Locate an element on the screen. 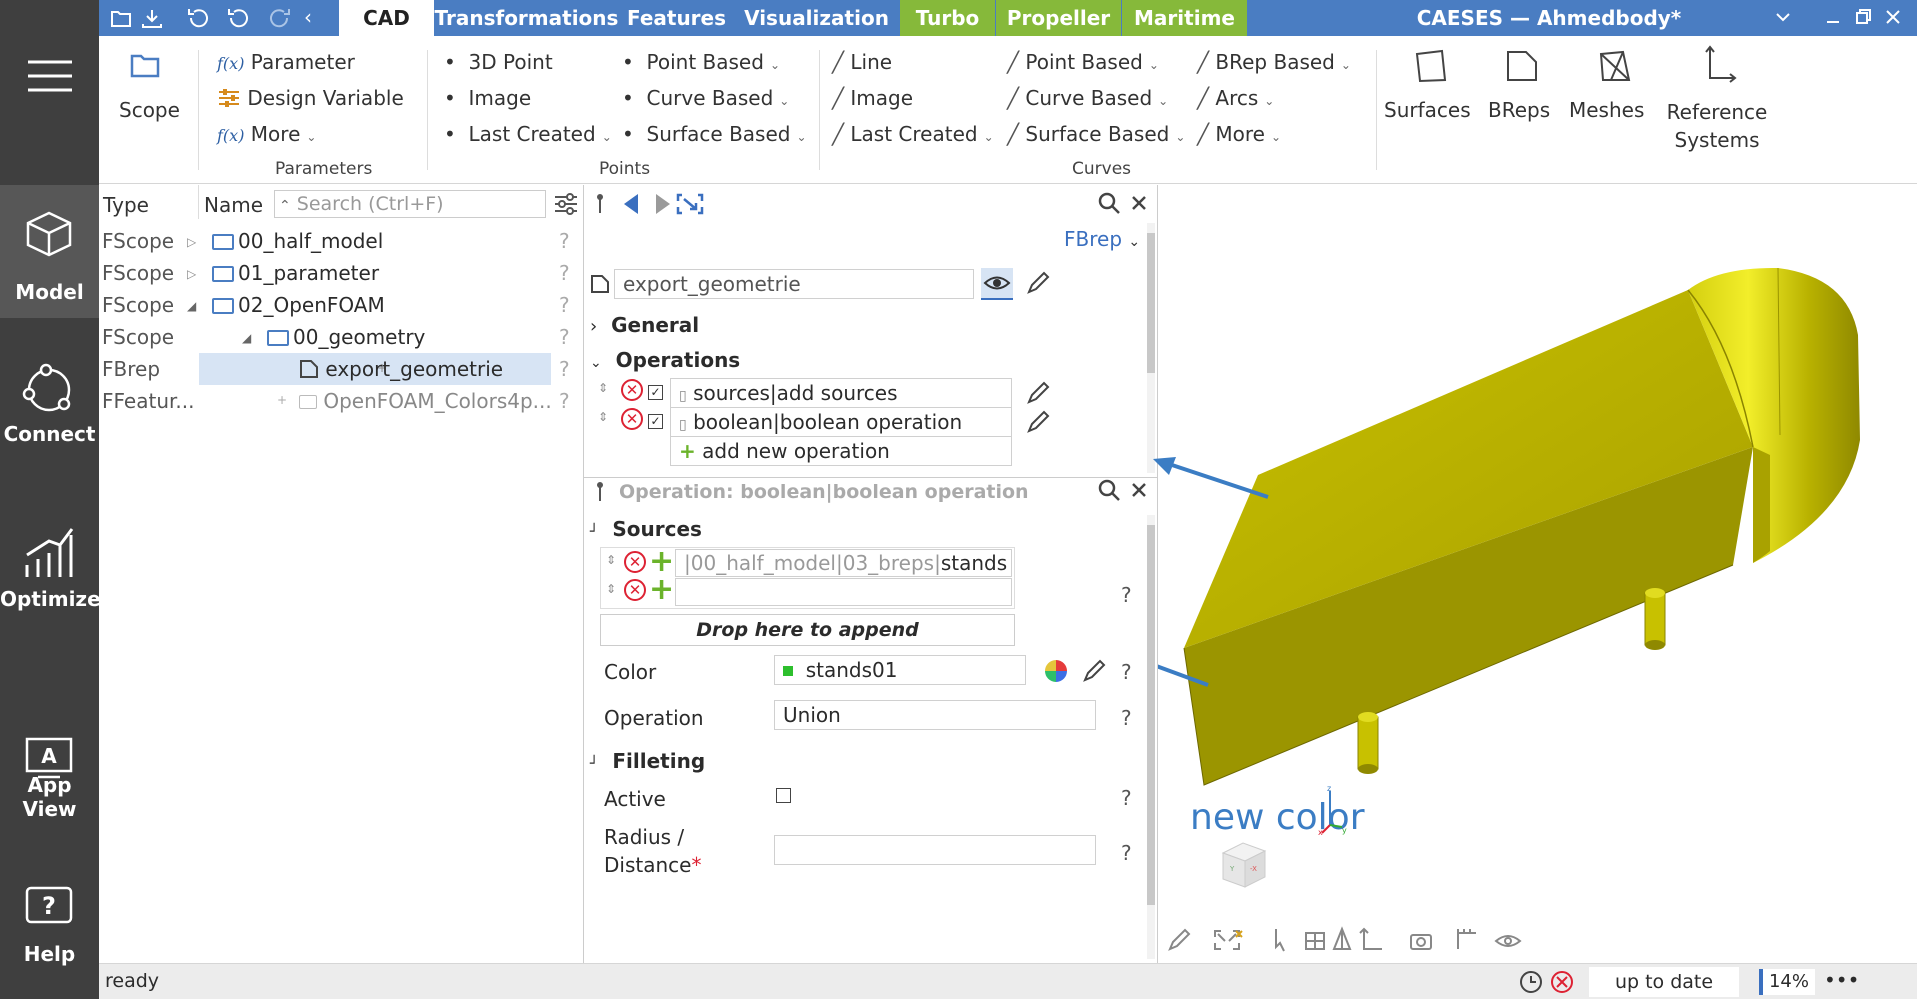 This screenshot has height=999, width=1917. surface-based-point-button: • Surface Based ⌄ is located at coordinates (714, 134).